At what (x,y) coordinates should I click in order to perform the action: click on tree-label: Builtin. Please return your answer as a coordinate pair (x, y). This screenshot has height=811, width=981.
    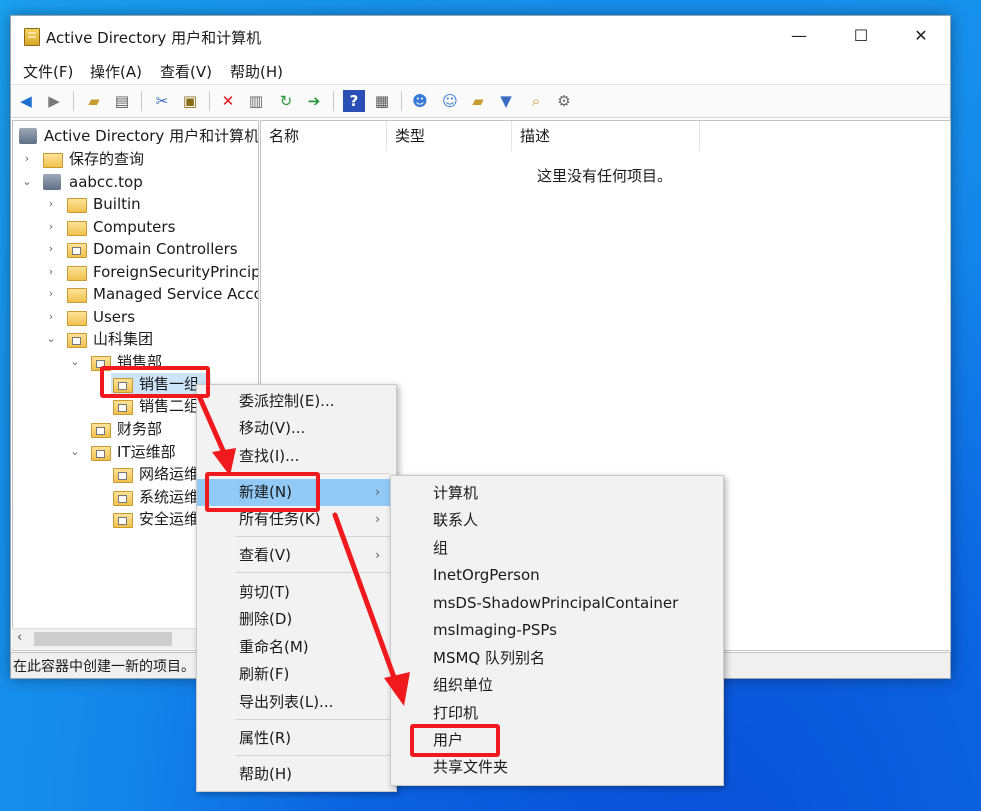
    Looking at the image, I should click on (117, 204).